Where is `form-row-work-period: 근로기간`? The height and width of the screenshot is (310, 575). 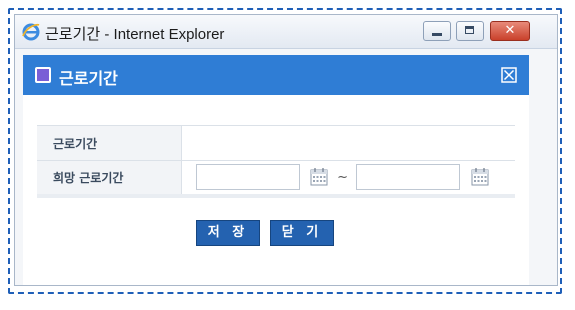
form-row-work-period: 근로기간 is located at coordinates (276, 143).